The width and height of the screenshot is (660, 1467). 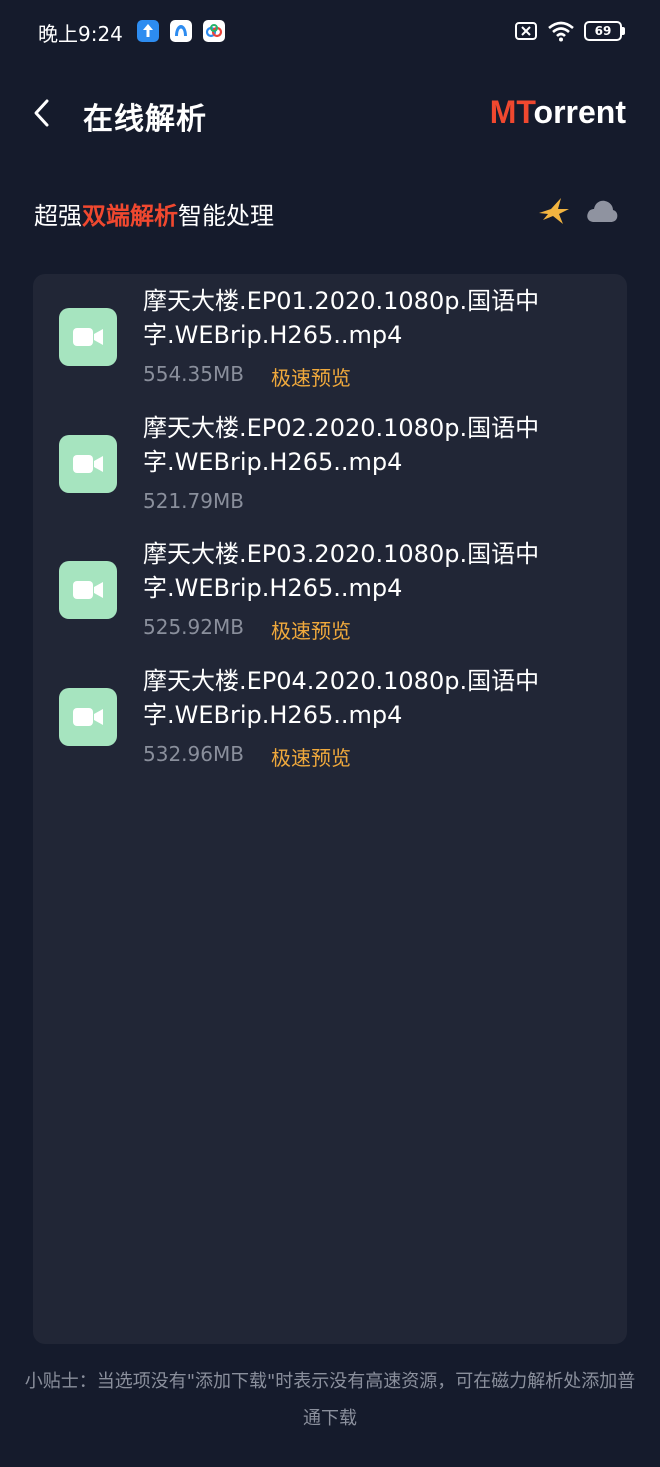 What do you see at coordinates (181, 31) in the screenshot?
I see `browser-app-icon` at bounding box center [181, 31].